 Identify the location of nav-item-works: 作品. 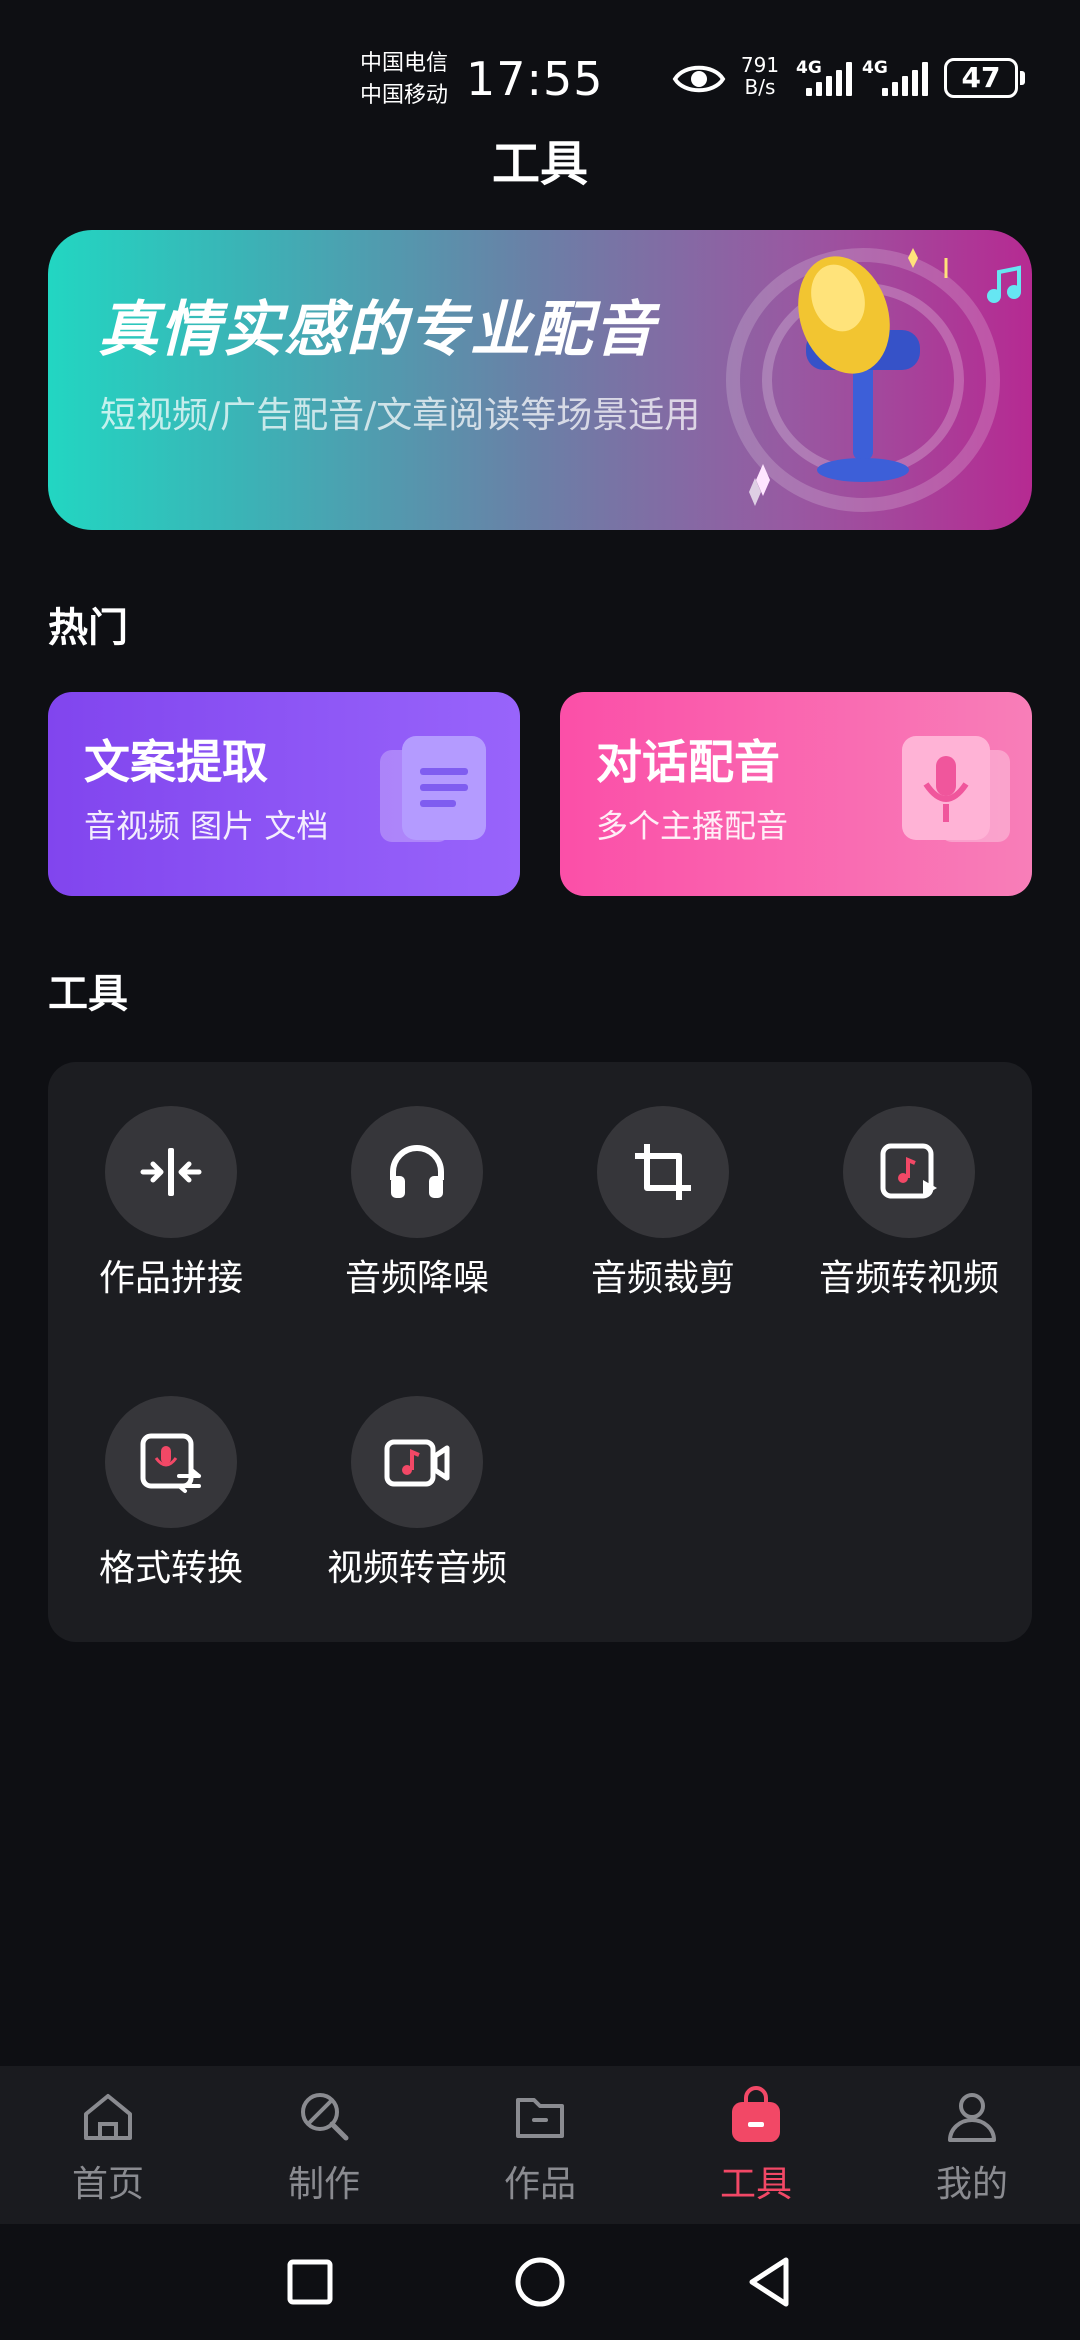
(540, 2145).